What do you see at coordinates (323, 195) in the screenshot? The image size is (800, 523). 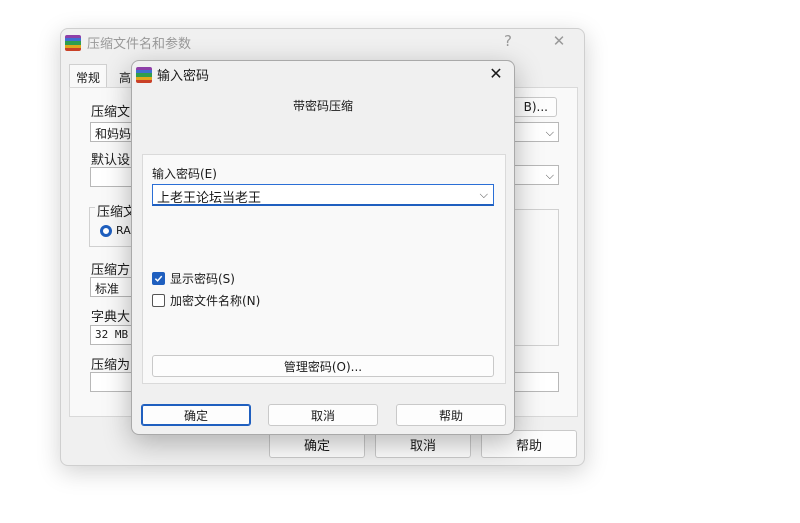 I see `password-input: 上老王论坛当老王 ⌵` at bounding box center [323, 195].